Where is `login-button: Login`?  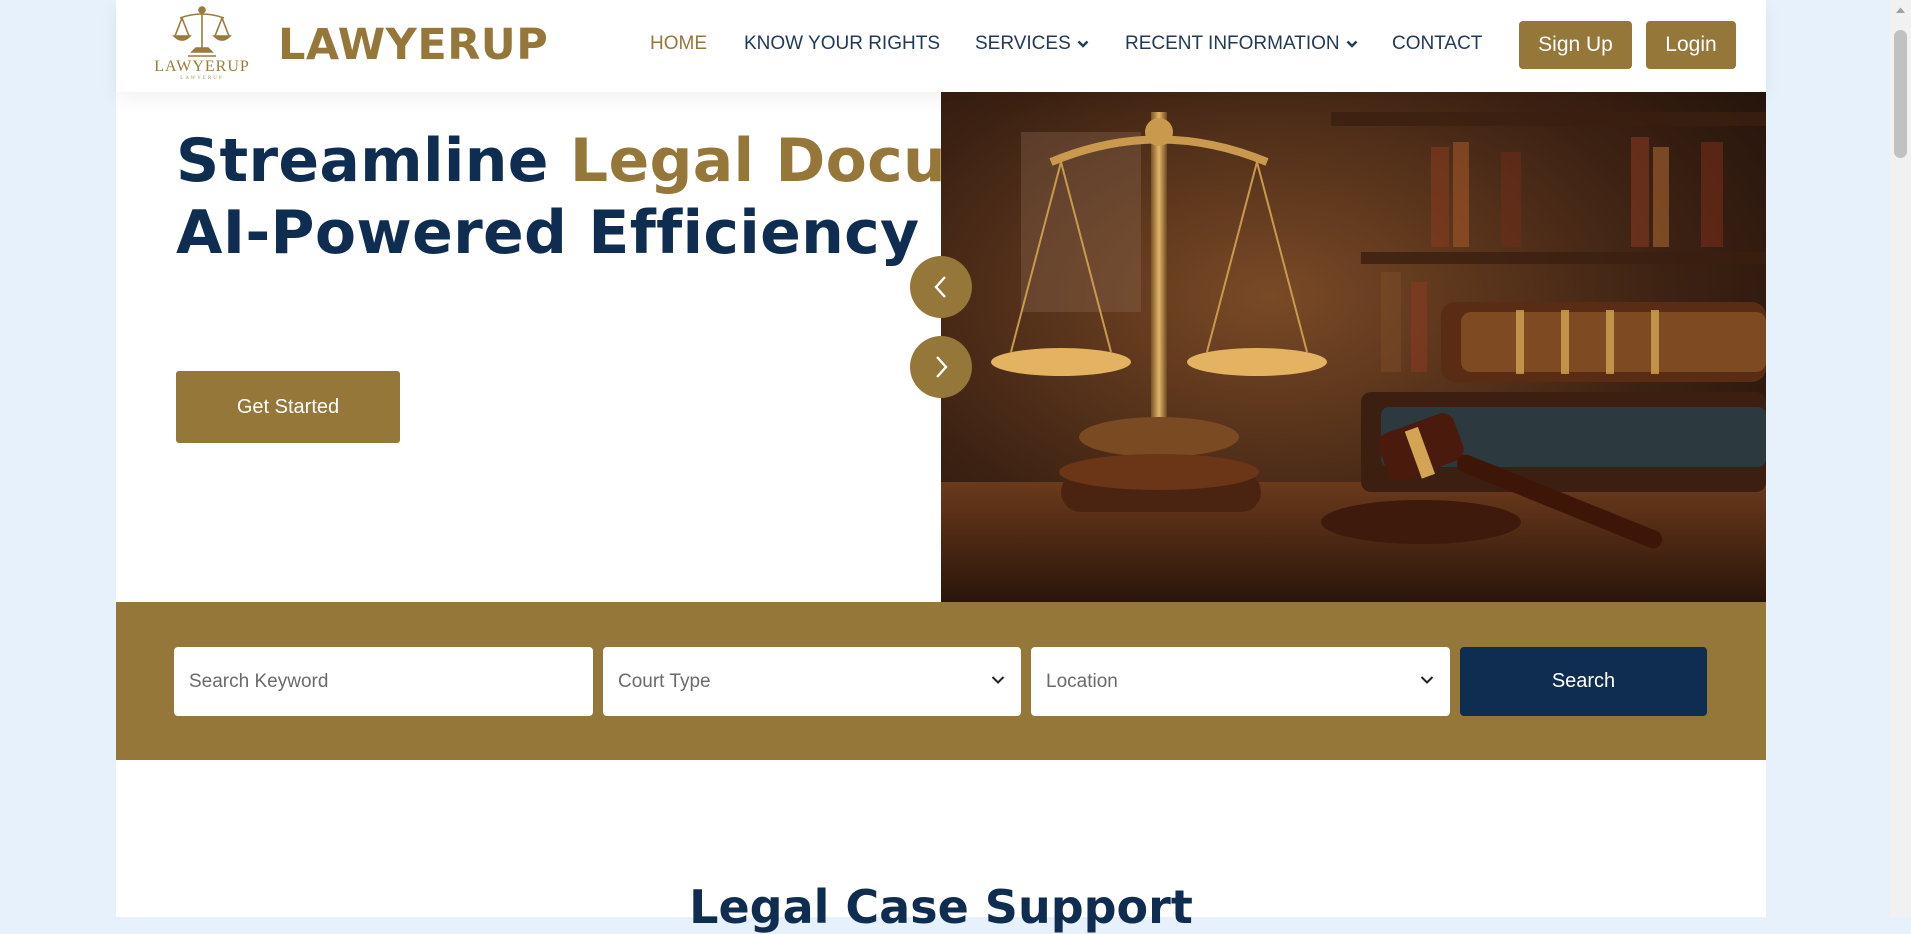 login-button: Login is located at coordinates (1691, 45).